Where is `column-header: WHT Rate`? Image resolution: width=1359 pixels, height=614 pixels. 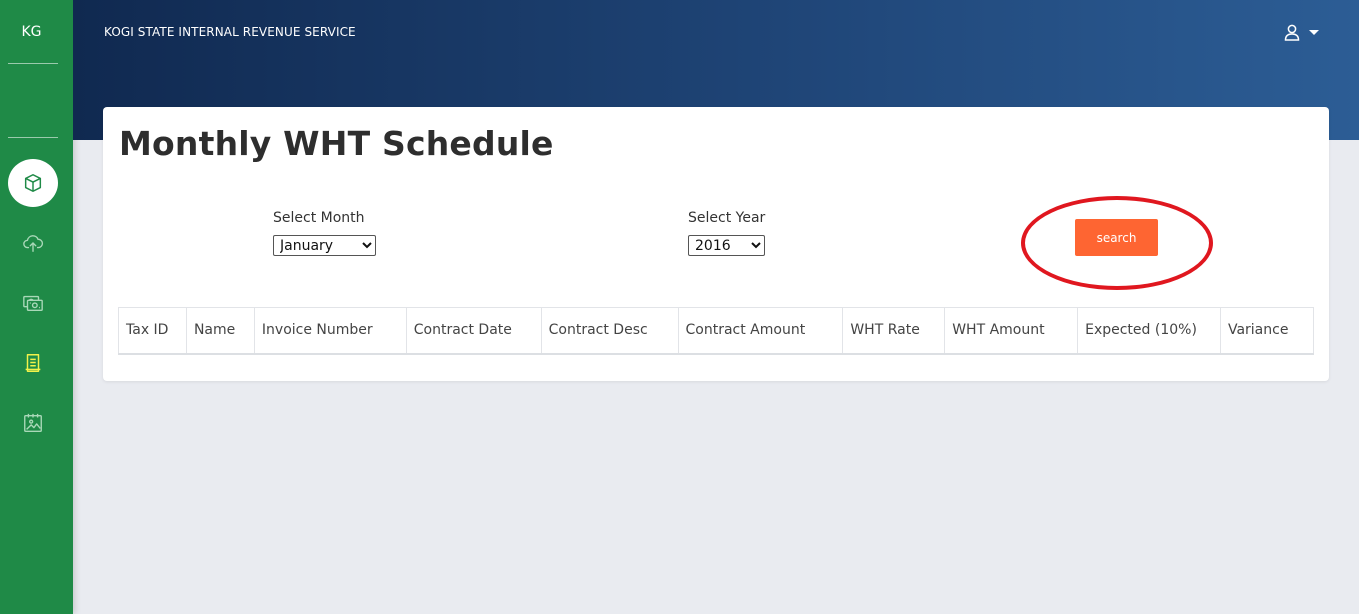
column-header: WHT Rate is located at coordinates (894, 331).